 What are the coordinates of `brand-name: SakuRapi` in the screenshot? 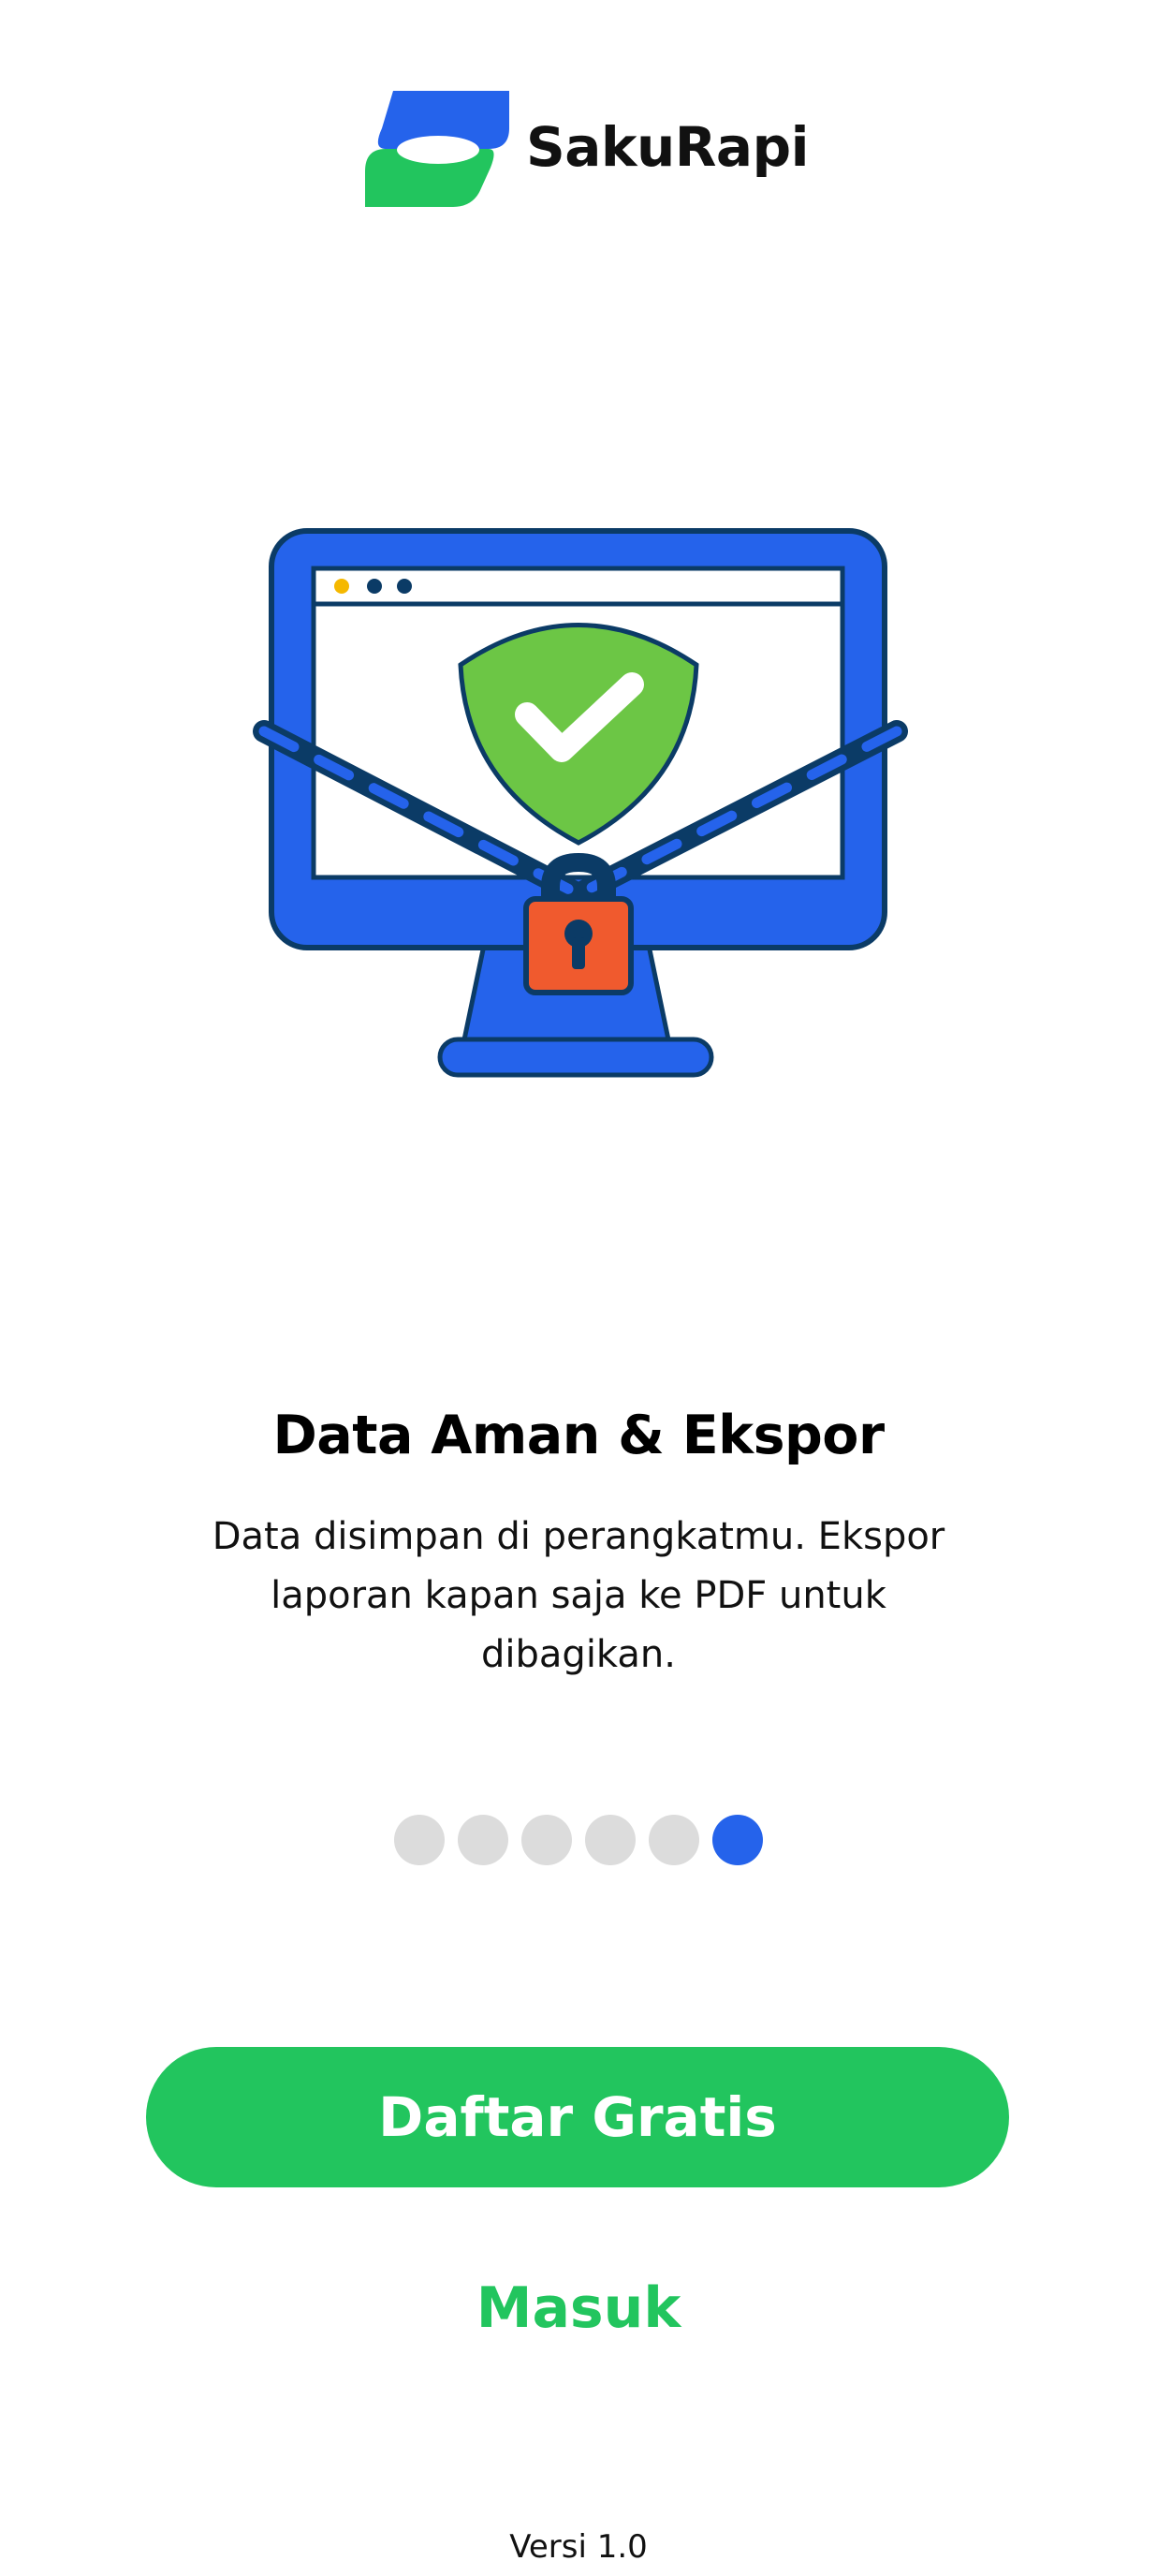 It's located at (667, 147).